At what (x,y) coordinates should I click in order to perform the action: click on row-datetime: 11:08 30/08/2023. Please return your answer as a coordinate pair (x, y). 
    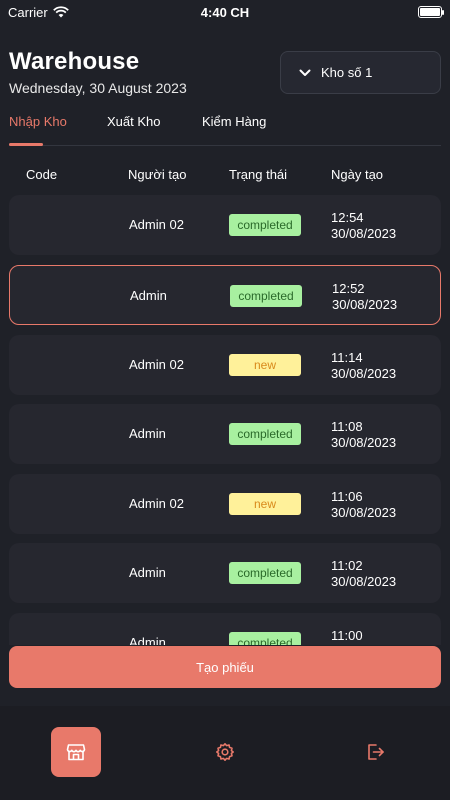
    Looking at the image, I should click on (363, 435).